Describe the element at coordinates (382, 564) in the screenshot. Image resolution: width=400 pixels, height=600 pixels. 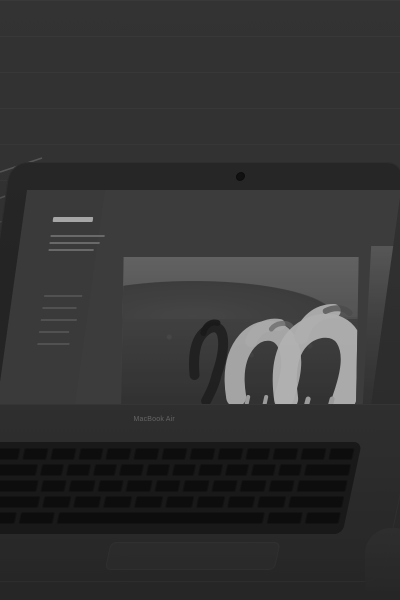
I see `right-edge-object` at that location.